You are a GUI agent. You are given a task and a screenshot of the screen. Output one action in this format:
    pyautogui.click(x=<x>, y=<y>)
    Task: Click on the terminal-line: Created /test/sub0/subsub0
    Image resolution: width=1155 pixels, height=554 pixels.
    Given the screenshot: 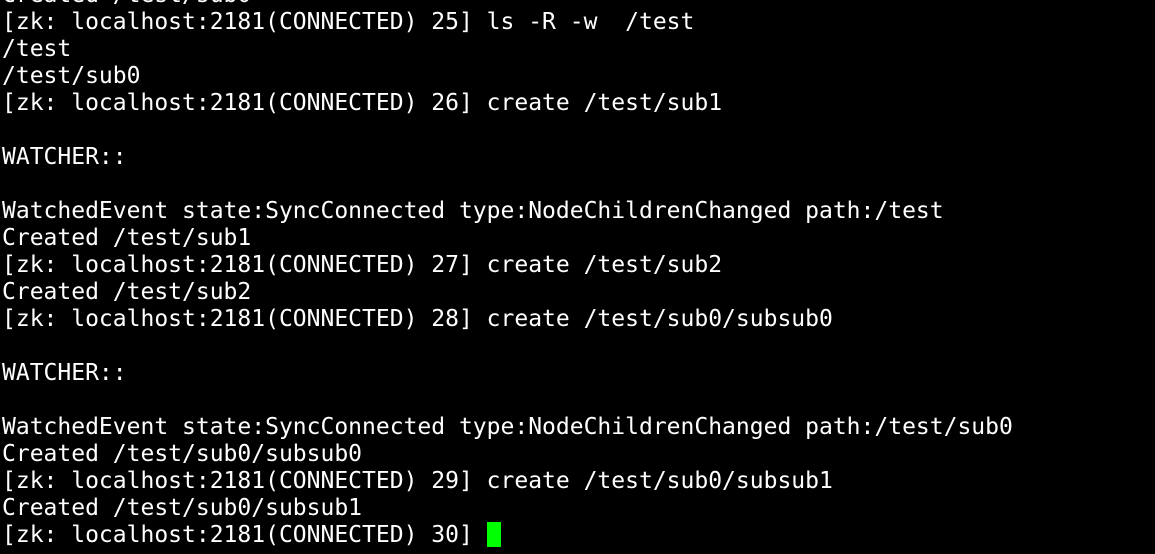 What is the action you would take?
    pyautogui.click(x=182, y=454)
    